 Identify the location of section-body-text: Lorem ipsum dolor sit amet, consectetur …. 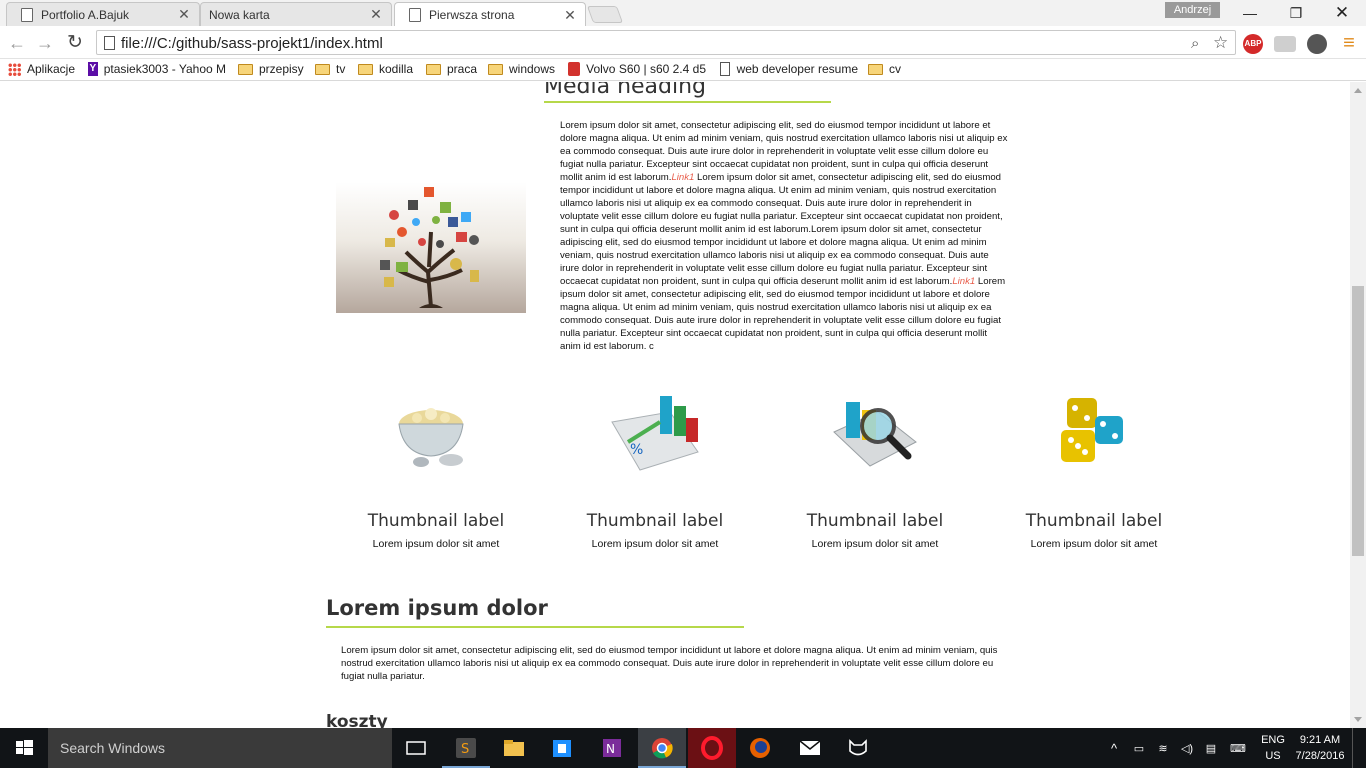
(669, 663).